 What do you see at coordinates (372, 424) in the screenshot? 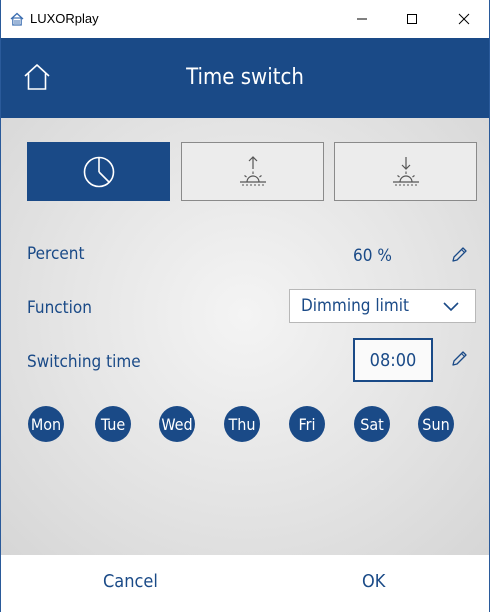
I see `day-button-sat: Sat` at bounding box center [372, 424].